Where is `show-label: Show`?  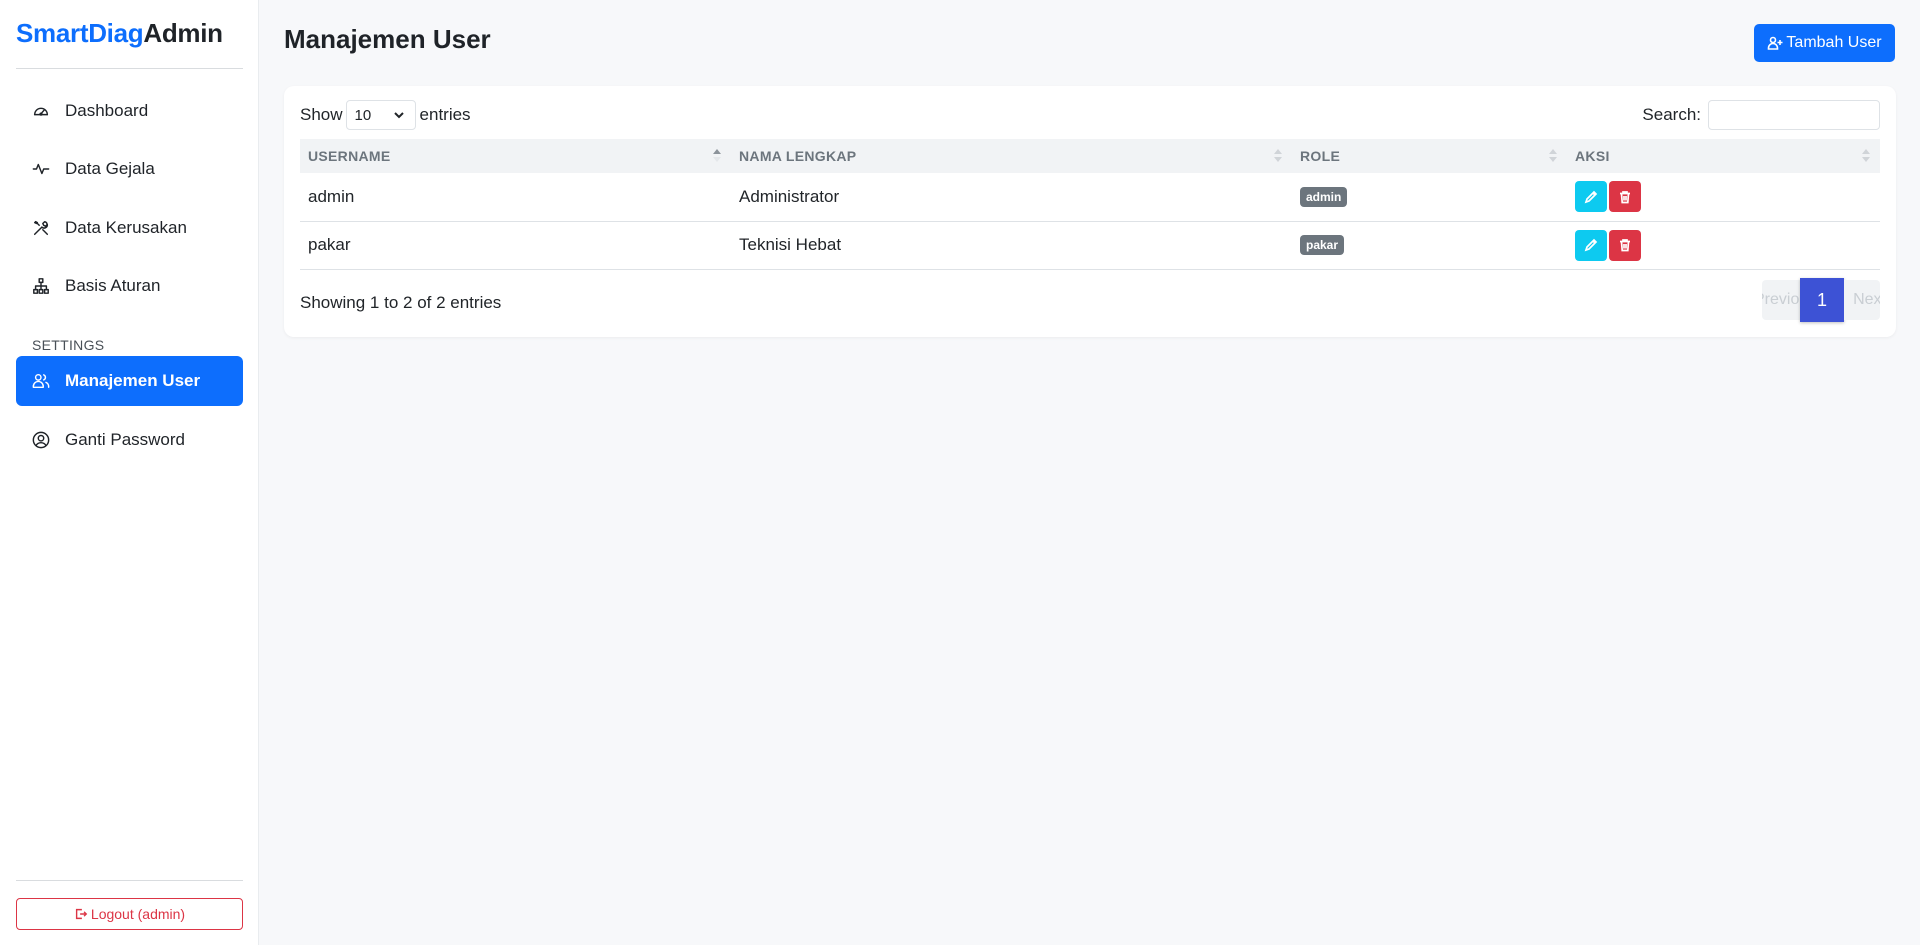
show-label: Show is located at coordinates (321, 114).